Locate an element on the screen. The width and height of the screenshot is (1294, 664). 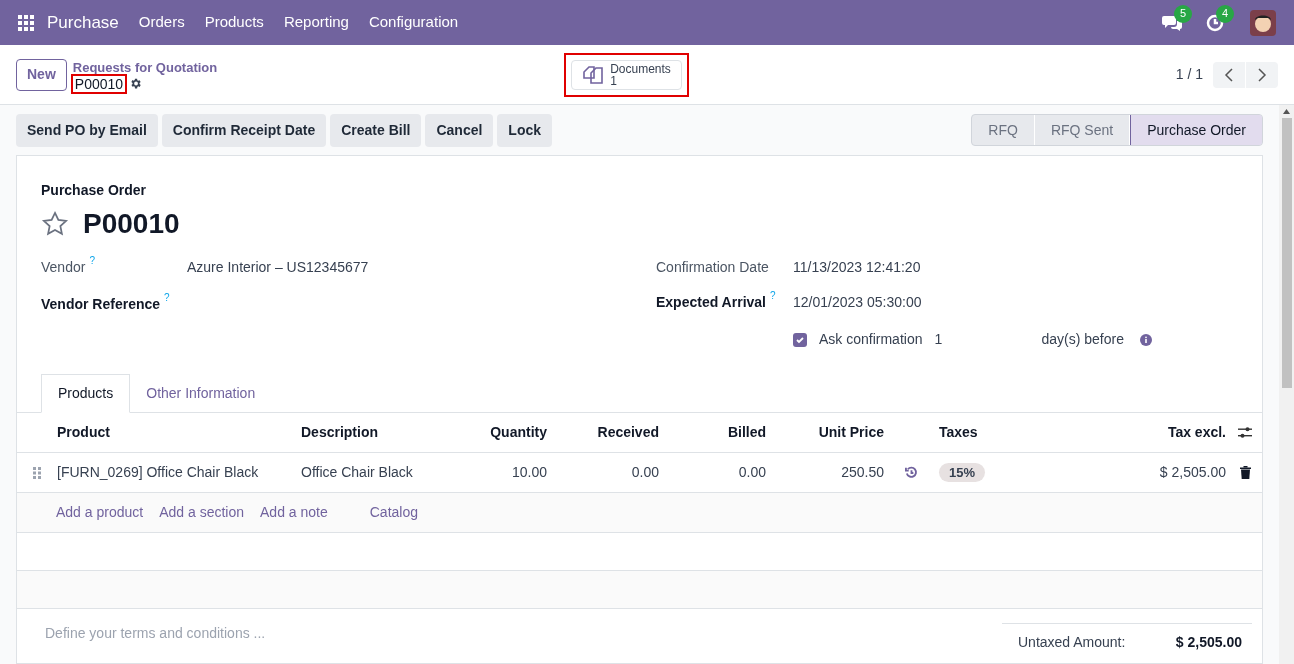
chevron-left-icon is located at coordinates (1229, 74).